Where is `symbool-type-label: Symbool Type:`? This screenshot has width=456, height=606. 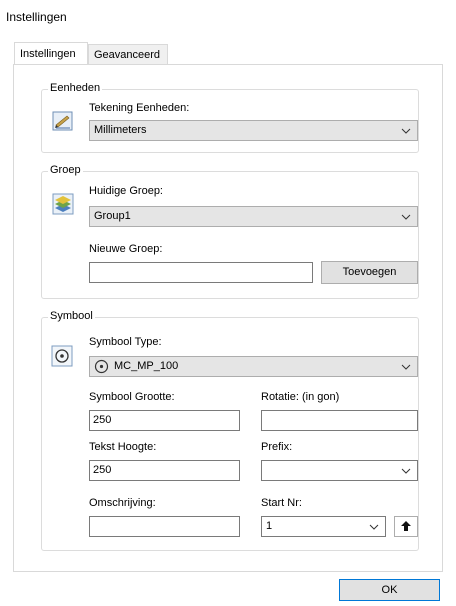 symbool-type-label: Symbool Type: is located at coordinates (125, 342).